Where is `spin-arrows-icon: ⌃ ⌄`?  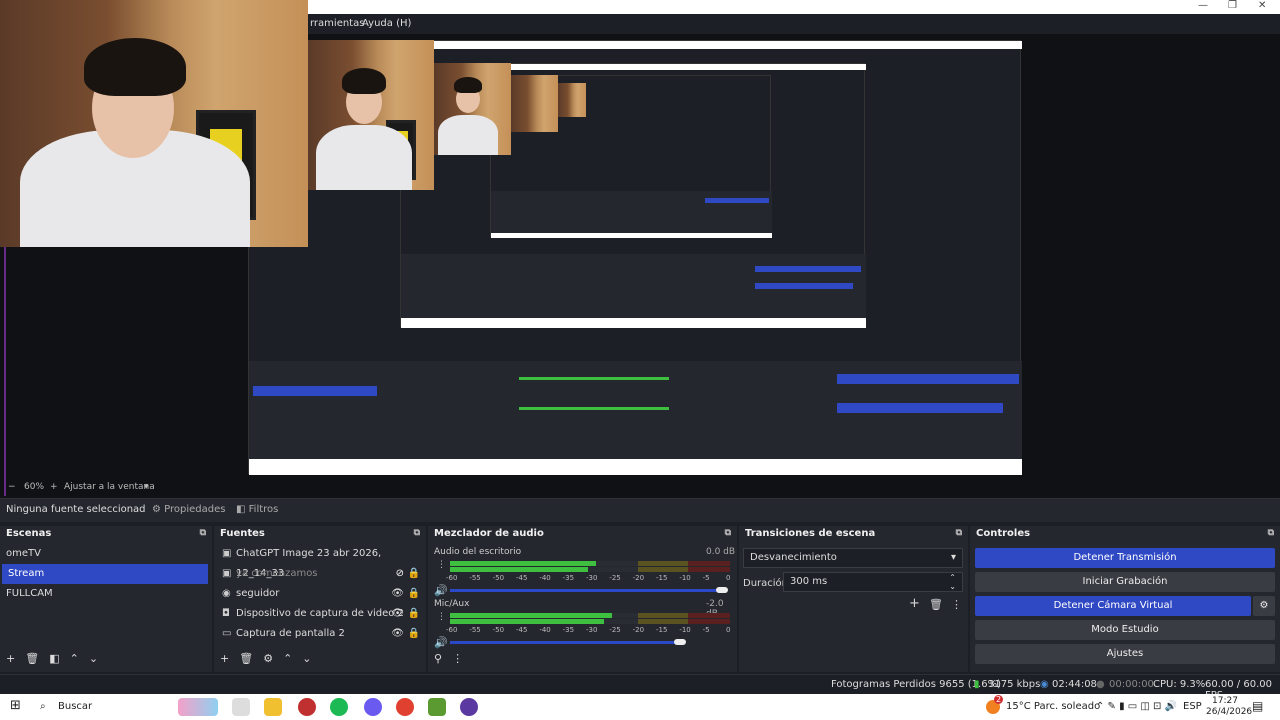
spin-arrows-icon: ⌃ ⌄ is located at coordinates (952, 582).